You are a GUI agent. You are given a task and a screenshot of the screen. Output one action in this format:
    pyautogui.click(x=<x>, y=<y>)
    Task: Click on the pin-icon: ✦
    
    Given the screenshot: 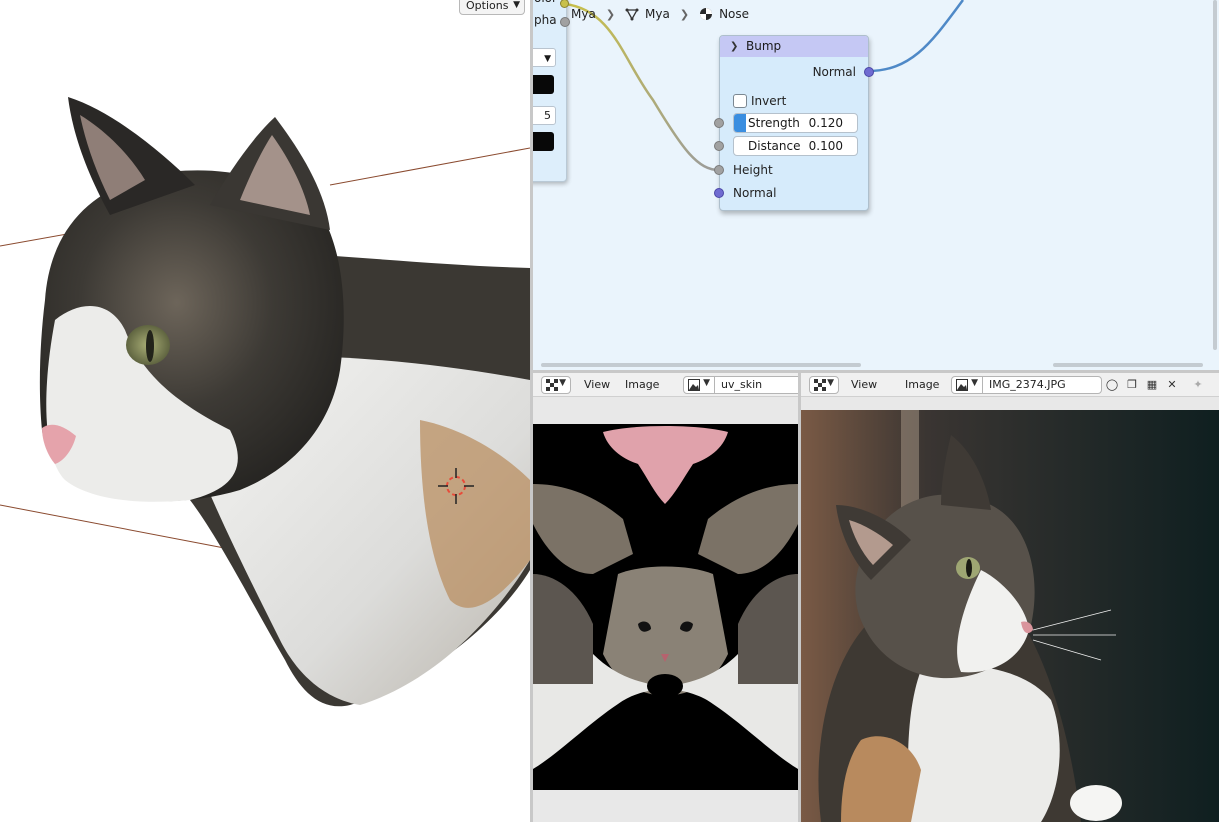 What is the action you would take?
    pyautogui.click(x=1198, y=385)
    